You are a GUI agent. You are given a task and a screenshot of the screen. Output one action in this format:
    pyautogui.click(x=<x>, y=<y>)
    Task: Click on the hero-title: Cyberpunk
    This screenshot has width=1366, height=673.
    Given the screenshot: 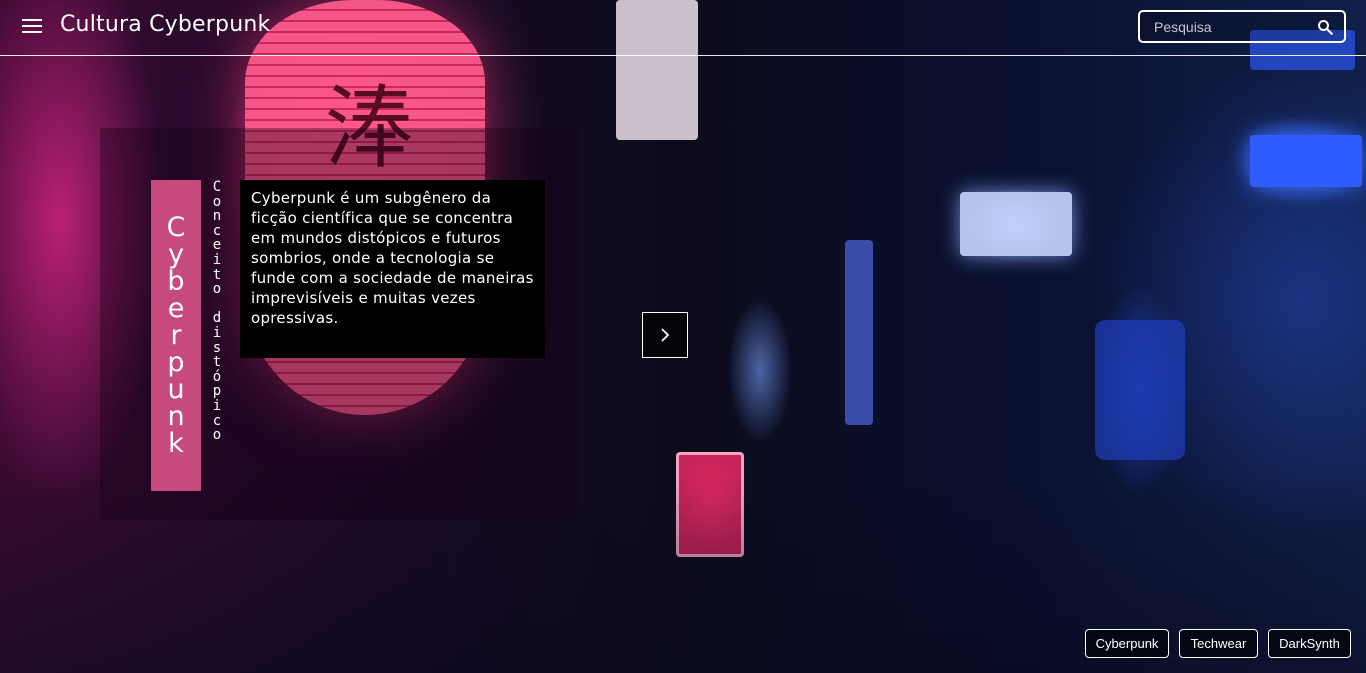 What is the action you would take?
    pyautogui.click(x=176, y=335)
    